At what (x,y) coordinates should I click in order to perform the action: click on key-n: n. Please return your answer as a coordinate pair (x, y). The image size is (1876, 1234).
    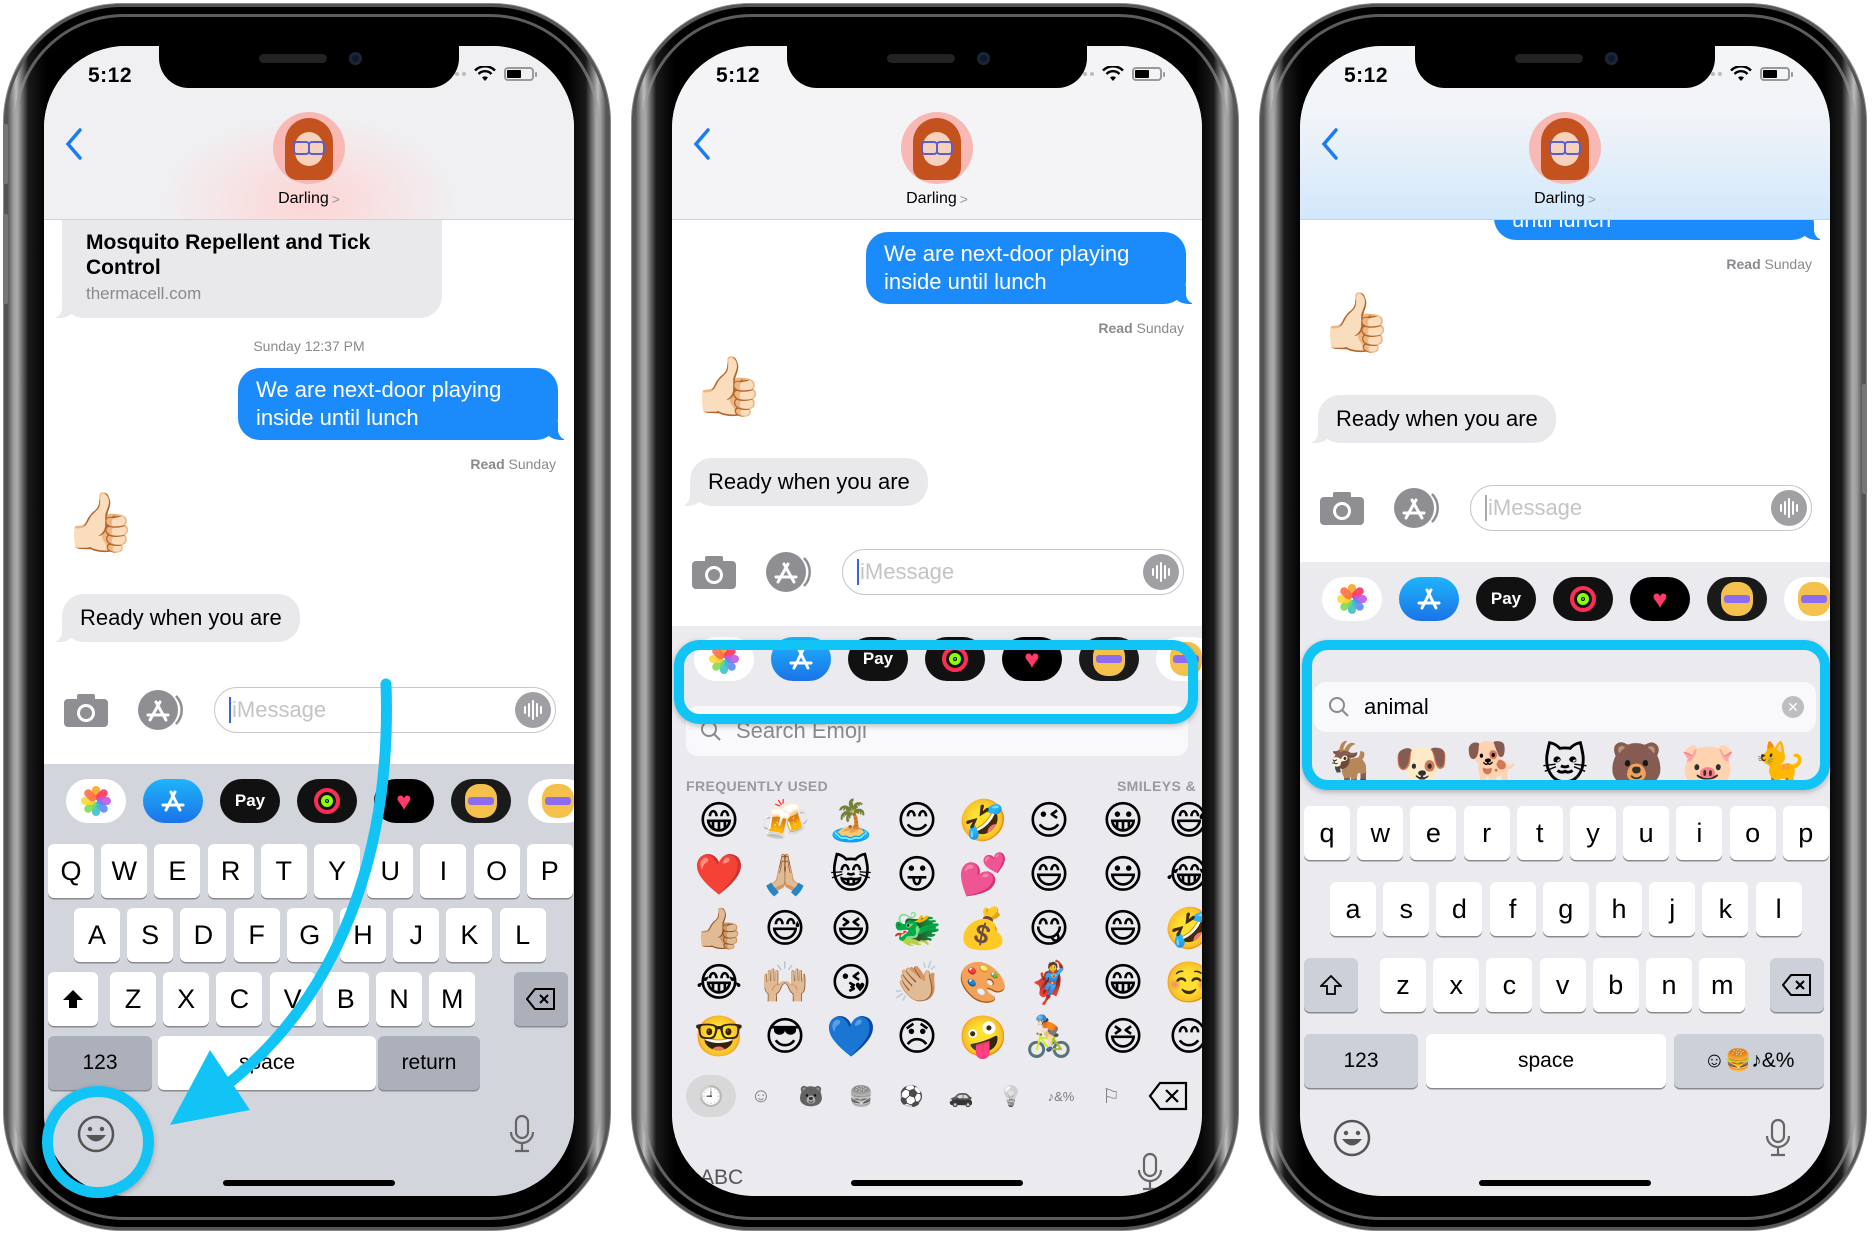
    Looking at the image, I should click on (1669, 985).